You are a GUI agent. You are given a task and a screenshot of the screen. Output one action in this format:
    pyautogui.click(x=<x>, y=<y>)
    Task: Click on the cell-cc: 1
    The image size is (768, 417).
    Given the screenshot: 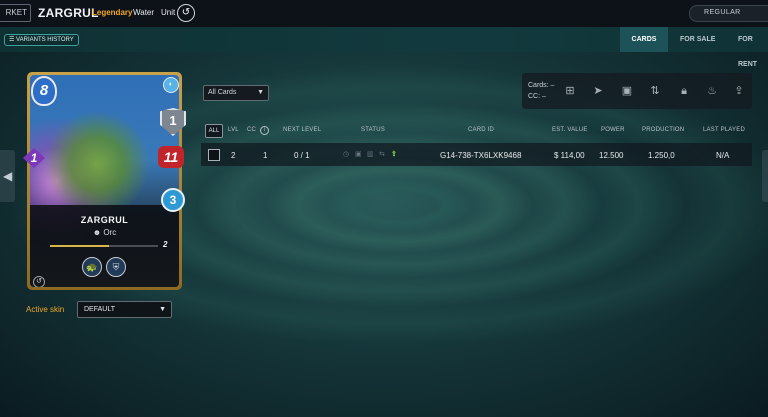 What is the action you would take?
    pyautogui.click(x=265, y=155)
    